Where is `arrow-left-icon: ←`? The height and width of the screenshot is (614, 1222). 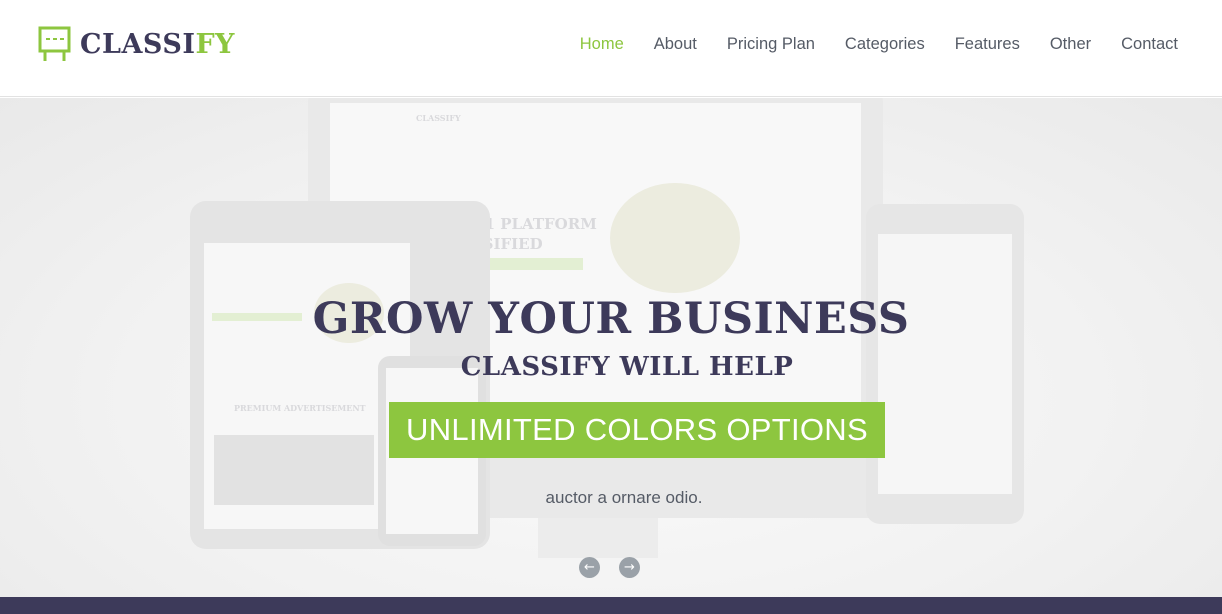
arrow-left-icon: ← is located at coordinates (589, 567).